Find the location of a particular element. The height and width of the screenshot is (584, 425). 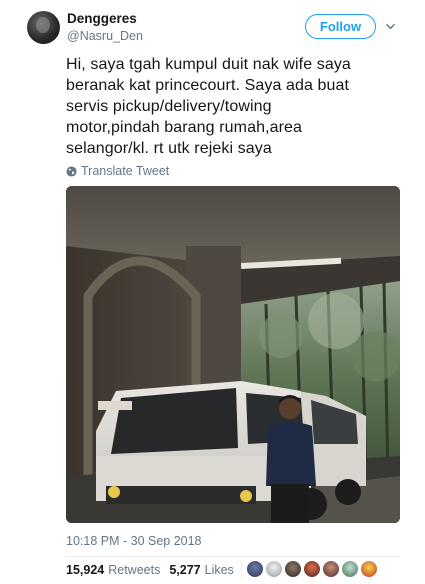

user-handle: @Nasru_Den is located at coordinates (105, 36).